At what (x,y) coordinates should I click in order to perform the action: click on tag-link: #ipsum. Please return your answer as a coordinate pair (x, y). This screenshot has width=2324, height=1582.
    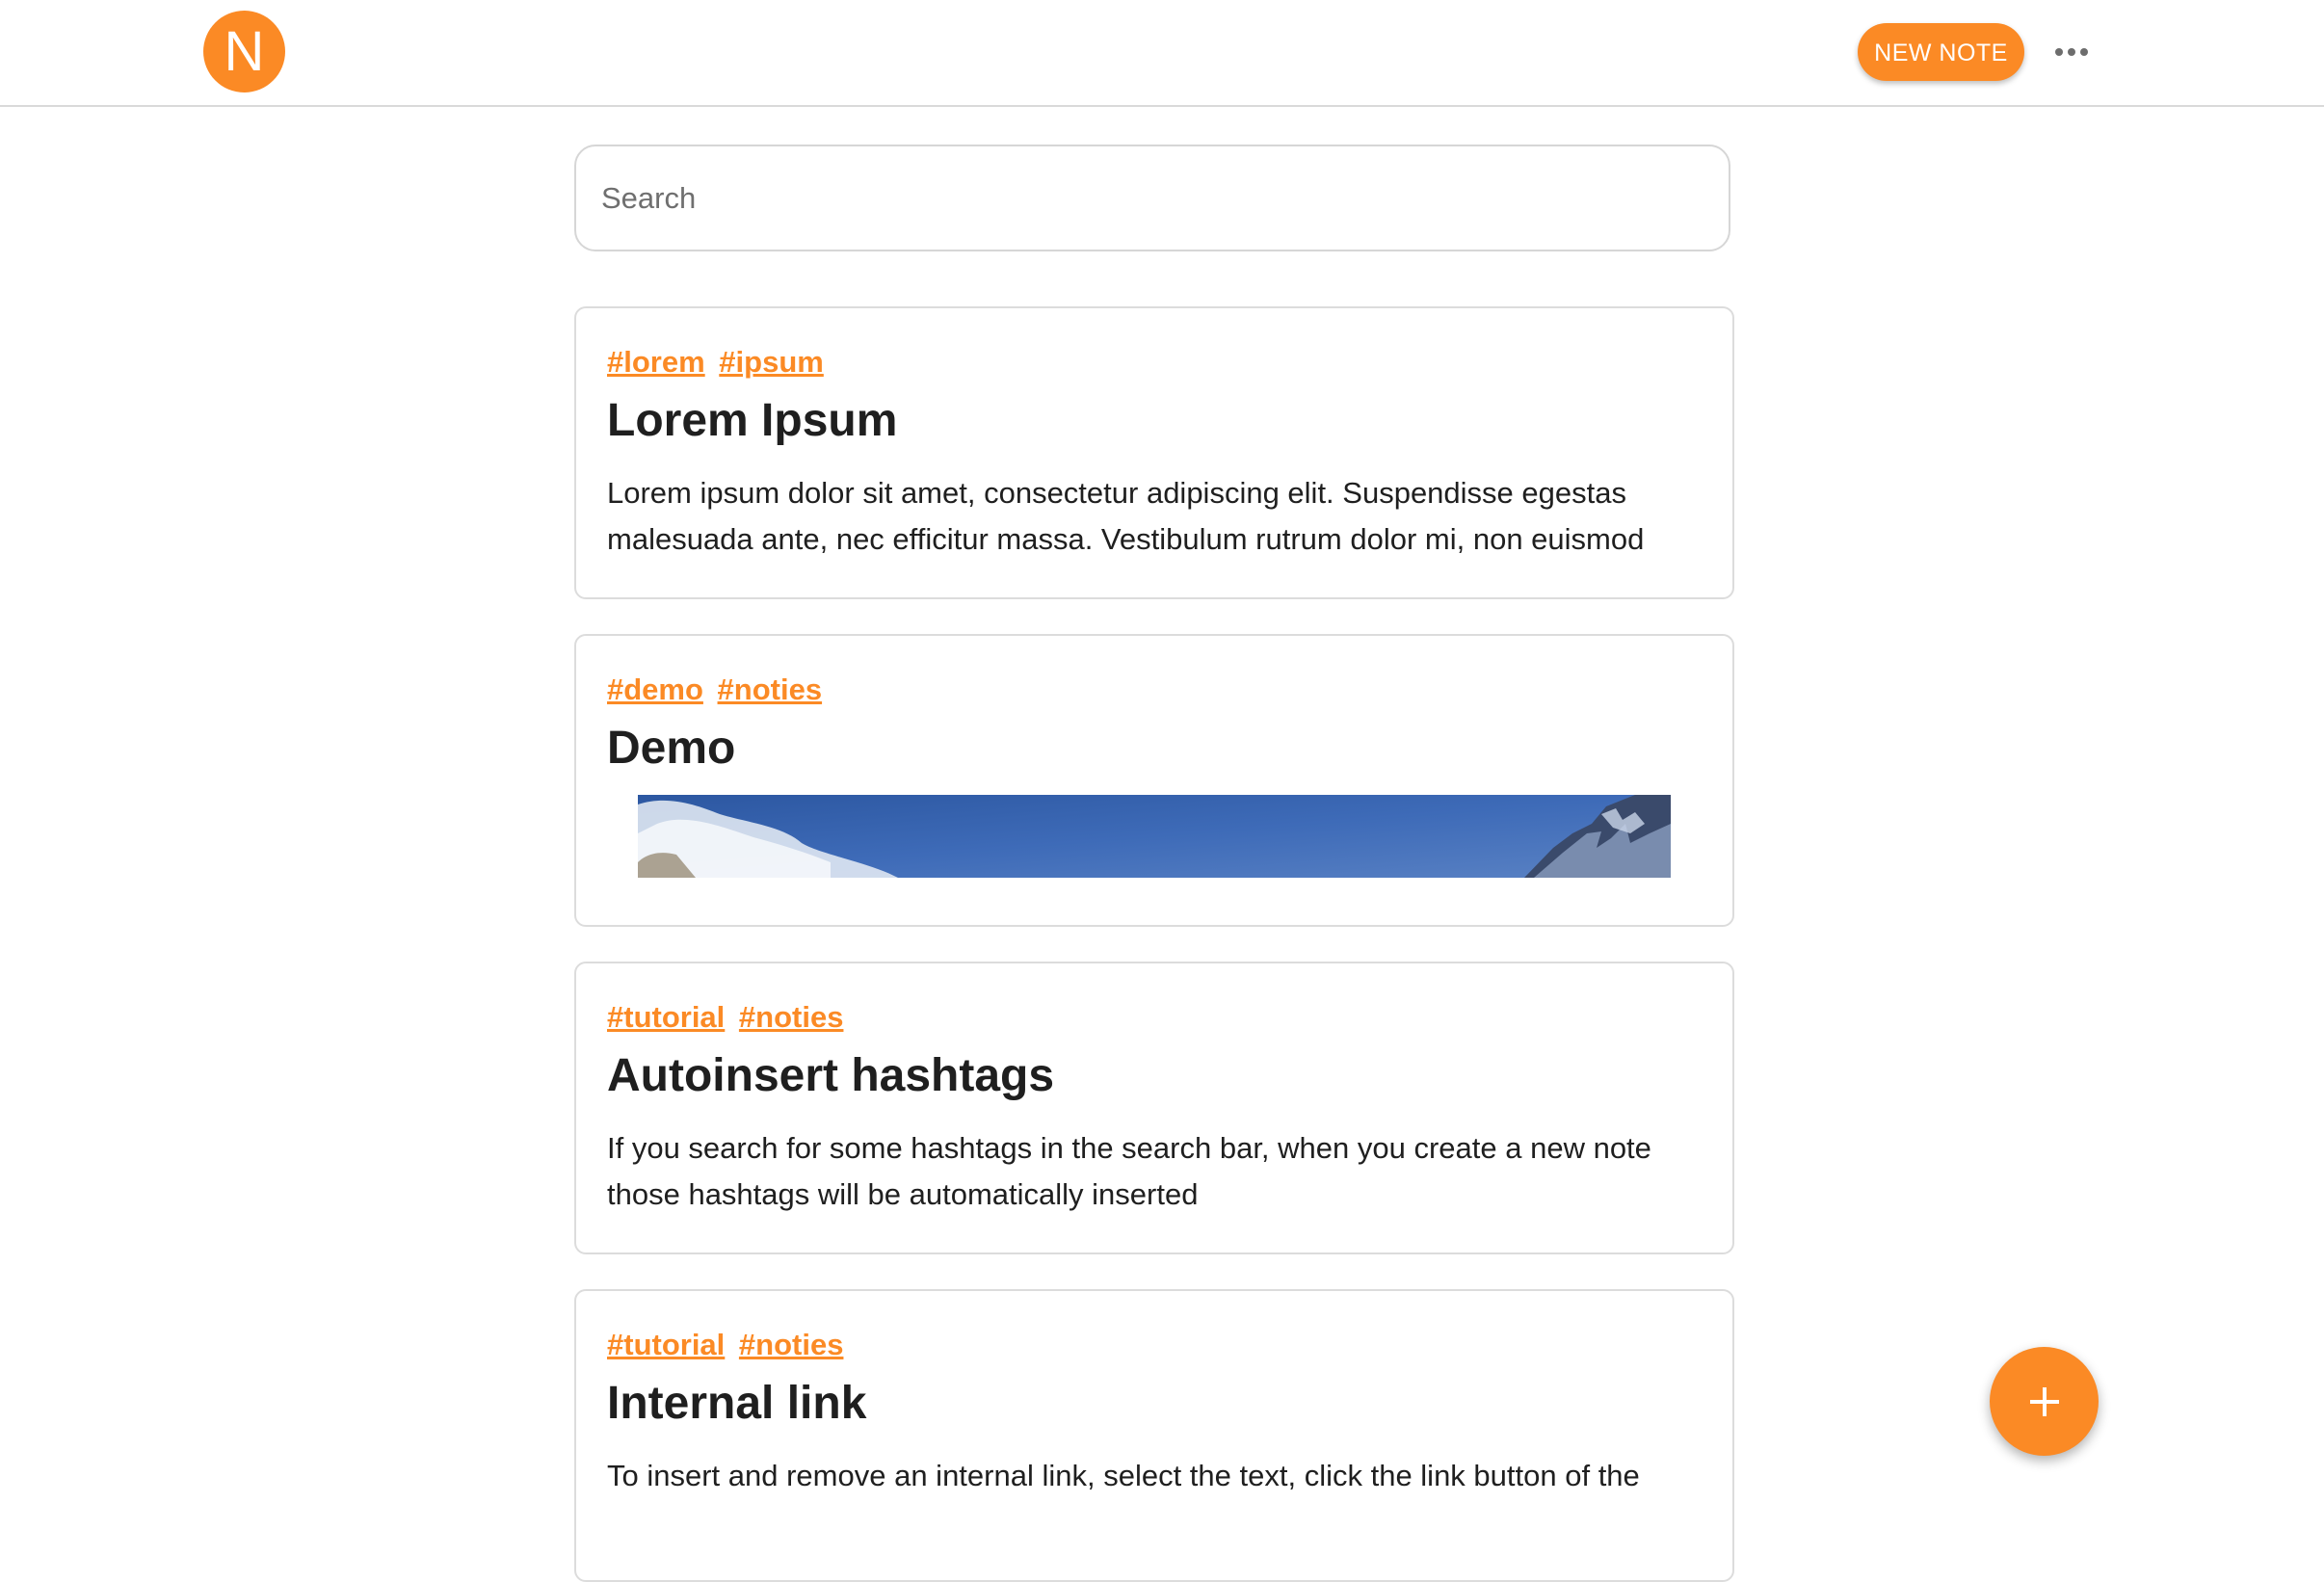
    Looking at the image, I should click on (772, 362).